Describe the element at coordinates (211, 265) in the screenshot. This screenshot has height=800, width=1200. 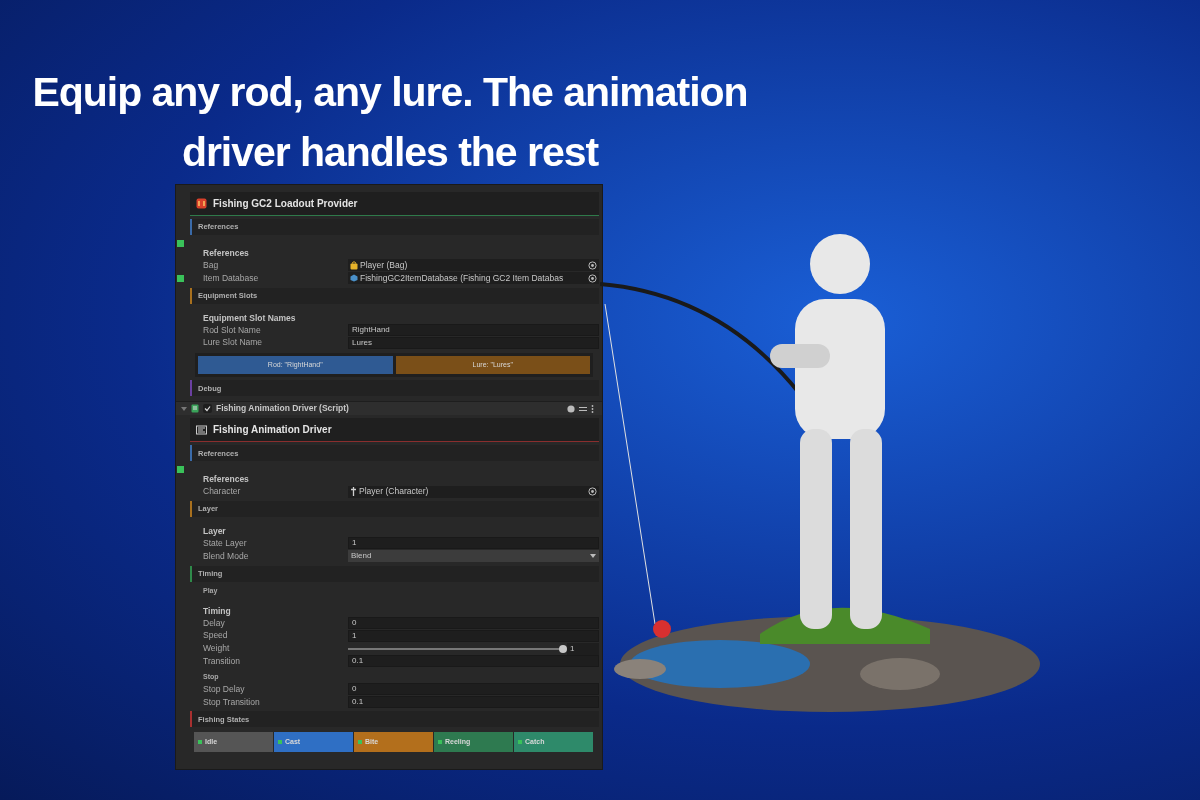
I see `field-label: Bag` at that location.